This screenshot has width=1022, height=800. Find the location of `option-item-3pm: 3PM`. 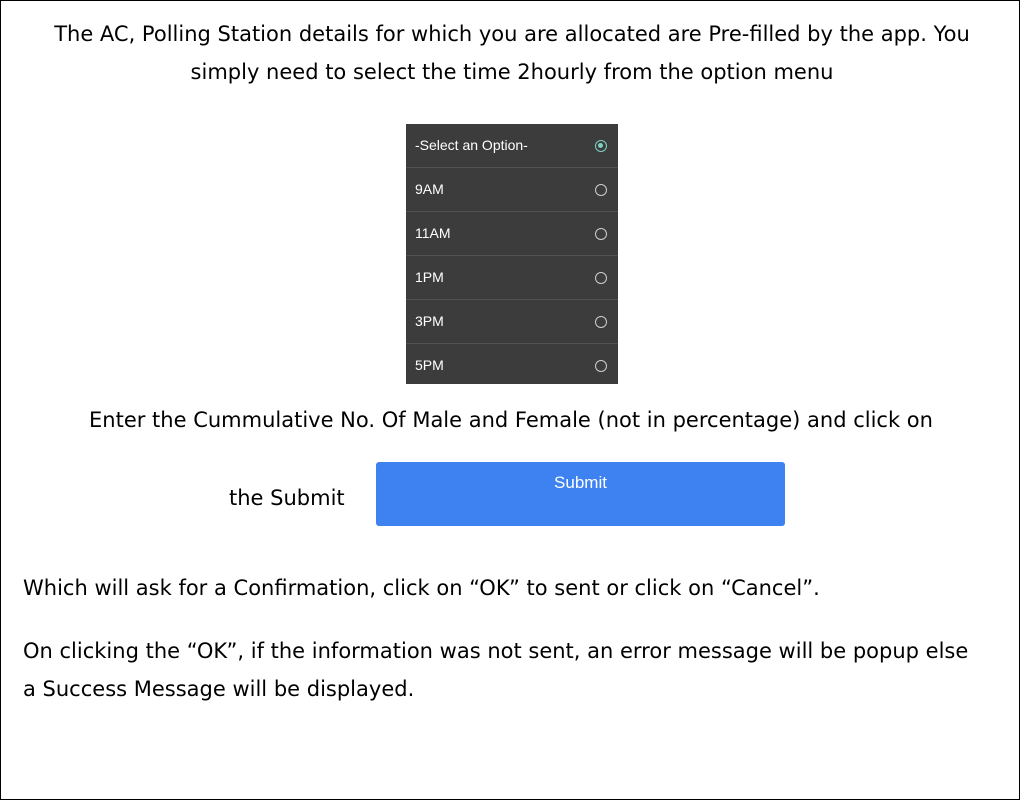

option-item-3pm: 3PM is located at coordinates (512, 322).